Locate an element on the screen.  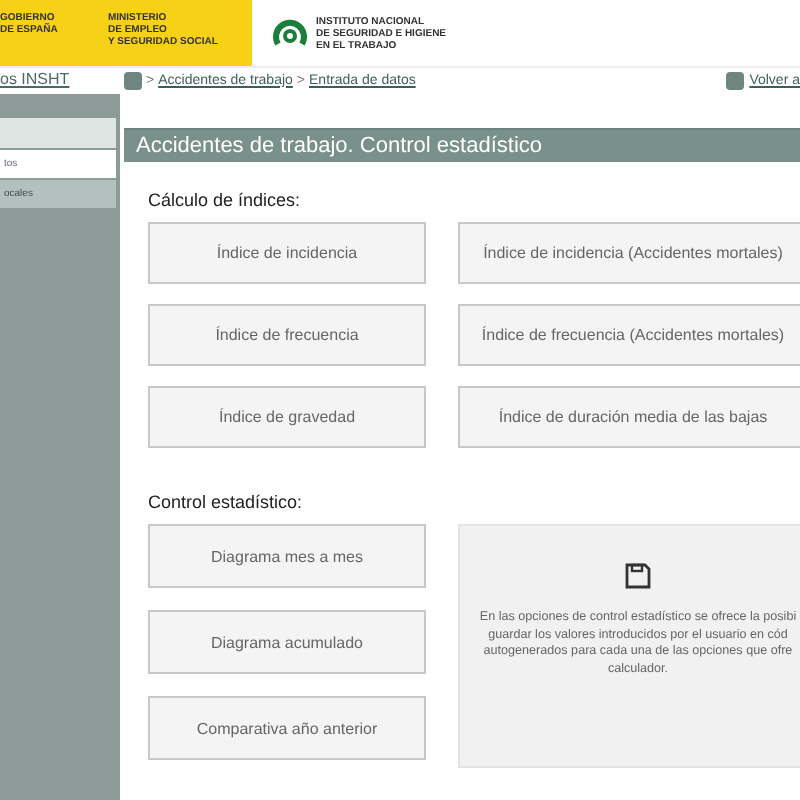
chart-button: Comparativa año anterior is located at coordinates (287, 728).